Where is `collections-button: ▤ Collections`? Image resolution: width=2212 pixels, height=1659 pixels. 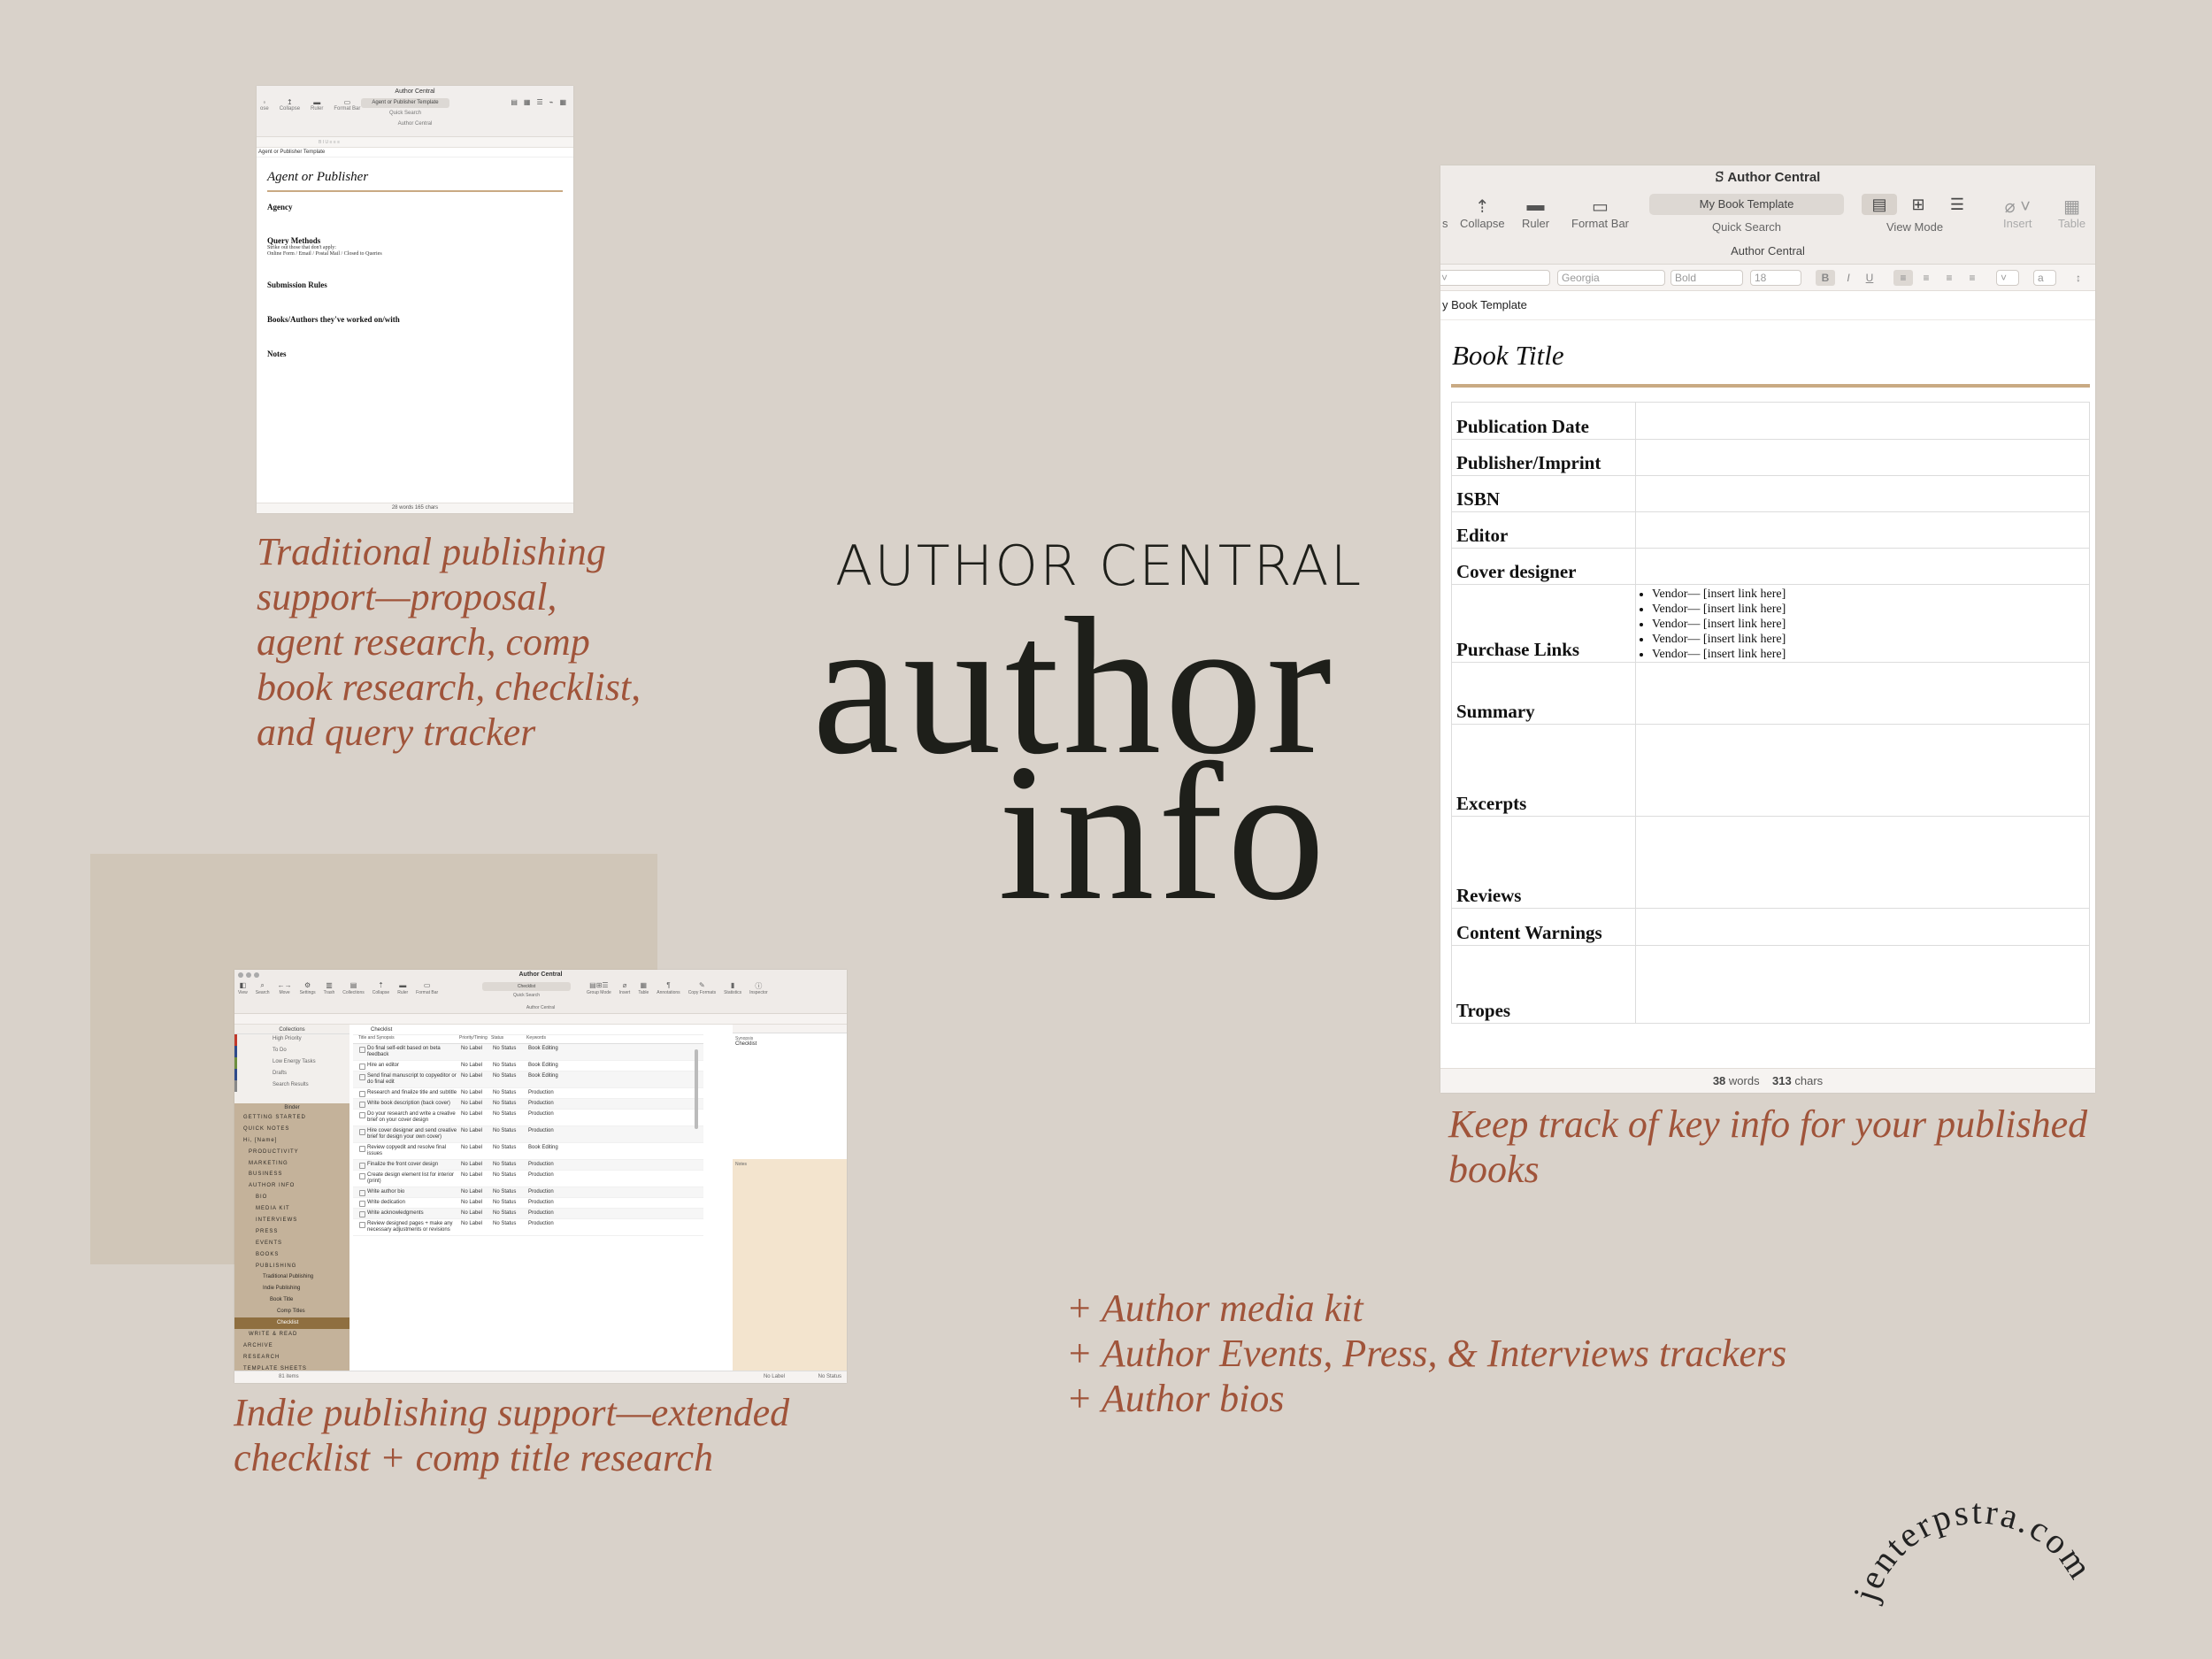
collections-button: ▤ Collections is located at coordinates (353, 988).